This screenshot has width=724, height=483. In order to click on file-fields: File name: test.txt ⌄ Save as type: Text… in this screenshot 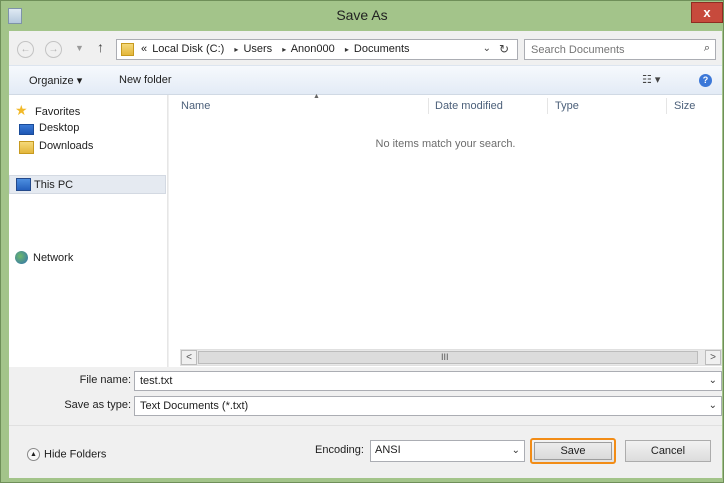, I will do `click(365, 396)`.